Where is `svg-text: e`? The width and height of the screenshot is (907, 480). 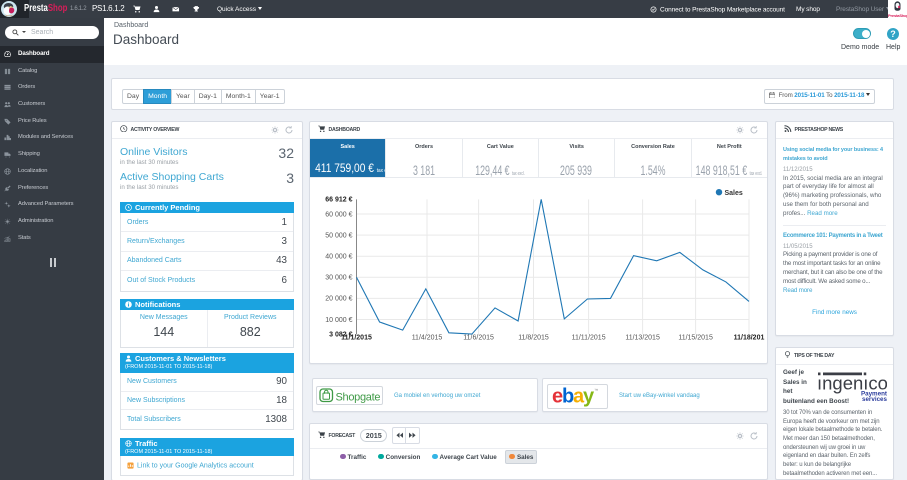
svg-text: e is located at coordinates (557, 396).